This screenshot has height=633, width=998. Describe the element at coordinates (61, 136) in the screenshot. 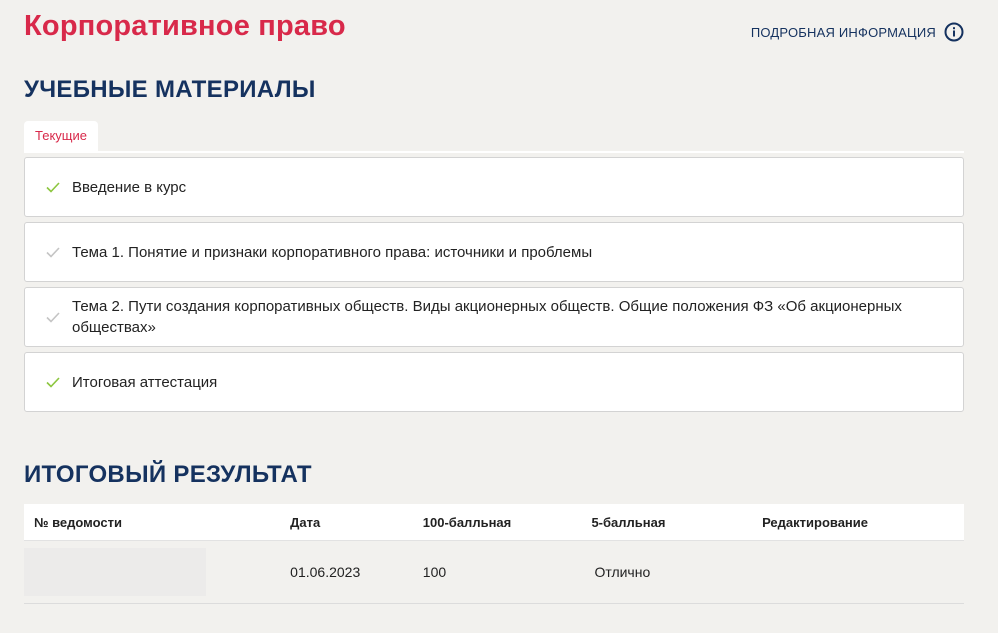

I see `tab-current: Текущие` at that location.